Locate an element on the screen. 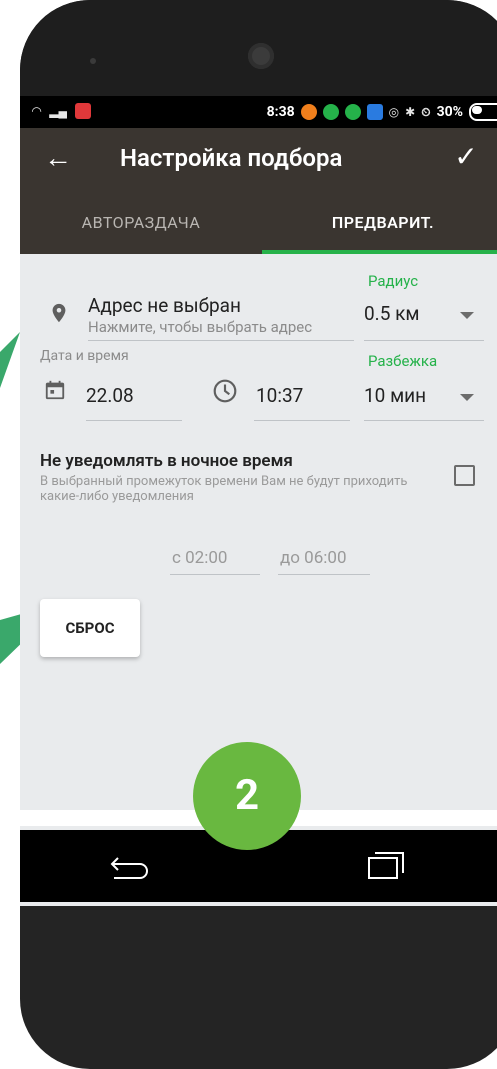  alarm-icon: ⏲ is located at coordinates (426, 111).